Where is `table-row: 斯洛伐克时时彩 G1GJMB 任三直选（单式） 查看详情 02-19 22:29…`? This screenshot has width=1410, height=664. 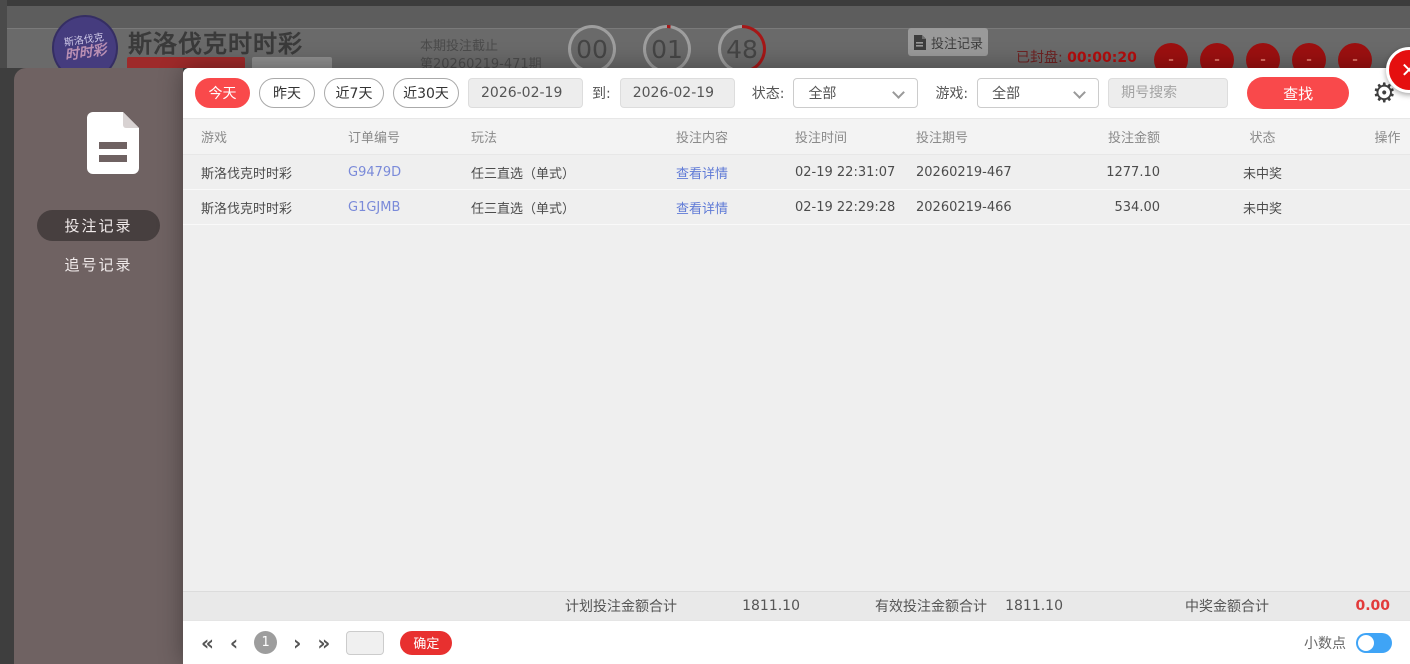
table-row: 斯洛伐克时时彩 G1GJMB 任三直选（单式） 查看详情 02-19 22:29… is located at coordinates (796, 207).